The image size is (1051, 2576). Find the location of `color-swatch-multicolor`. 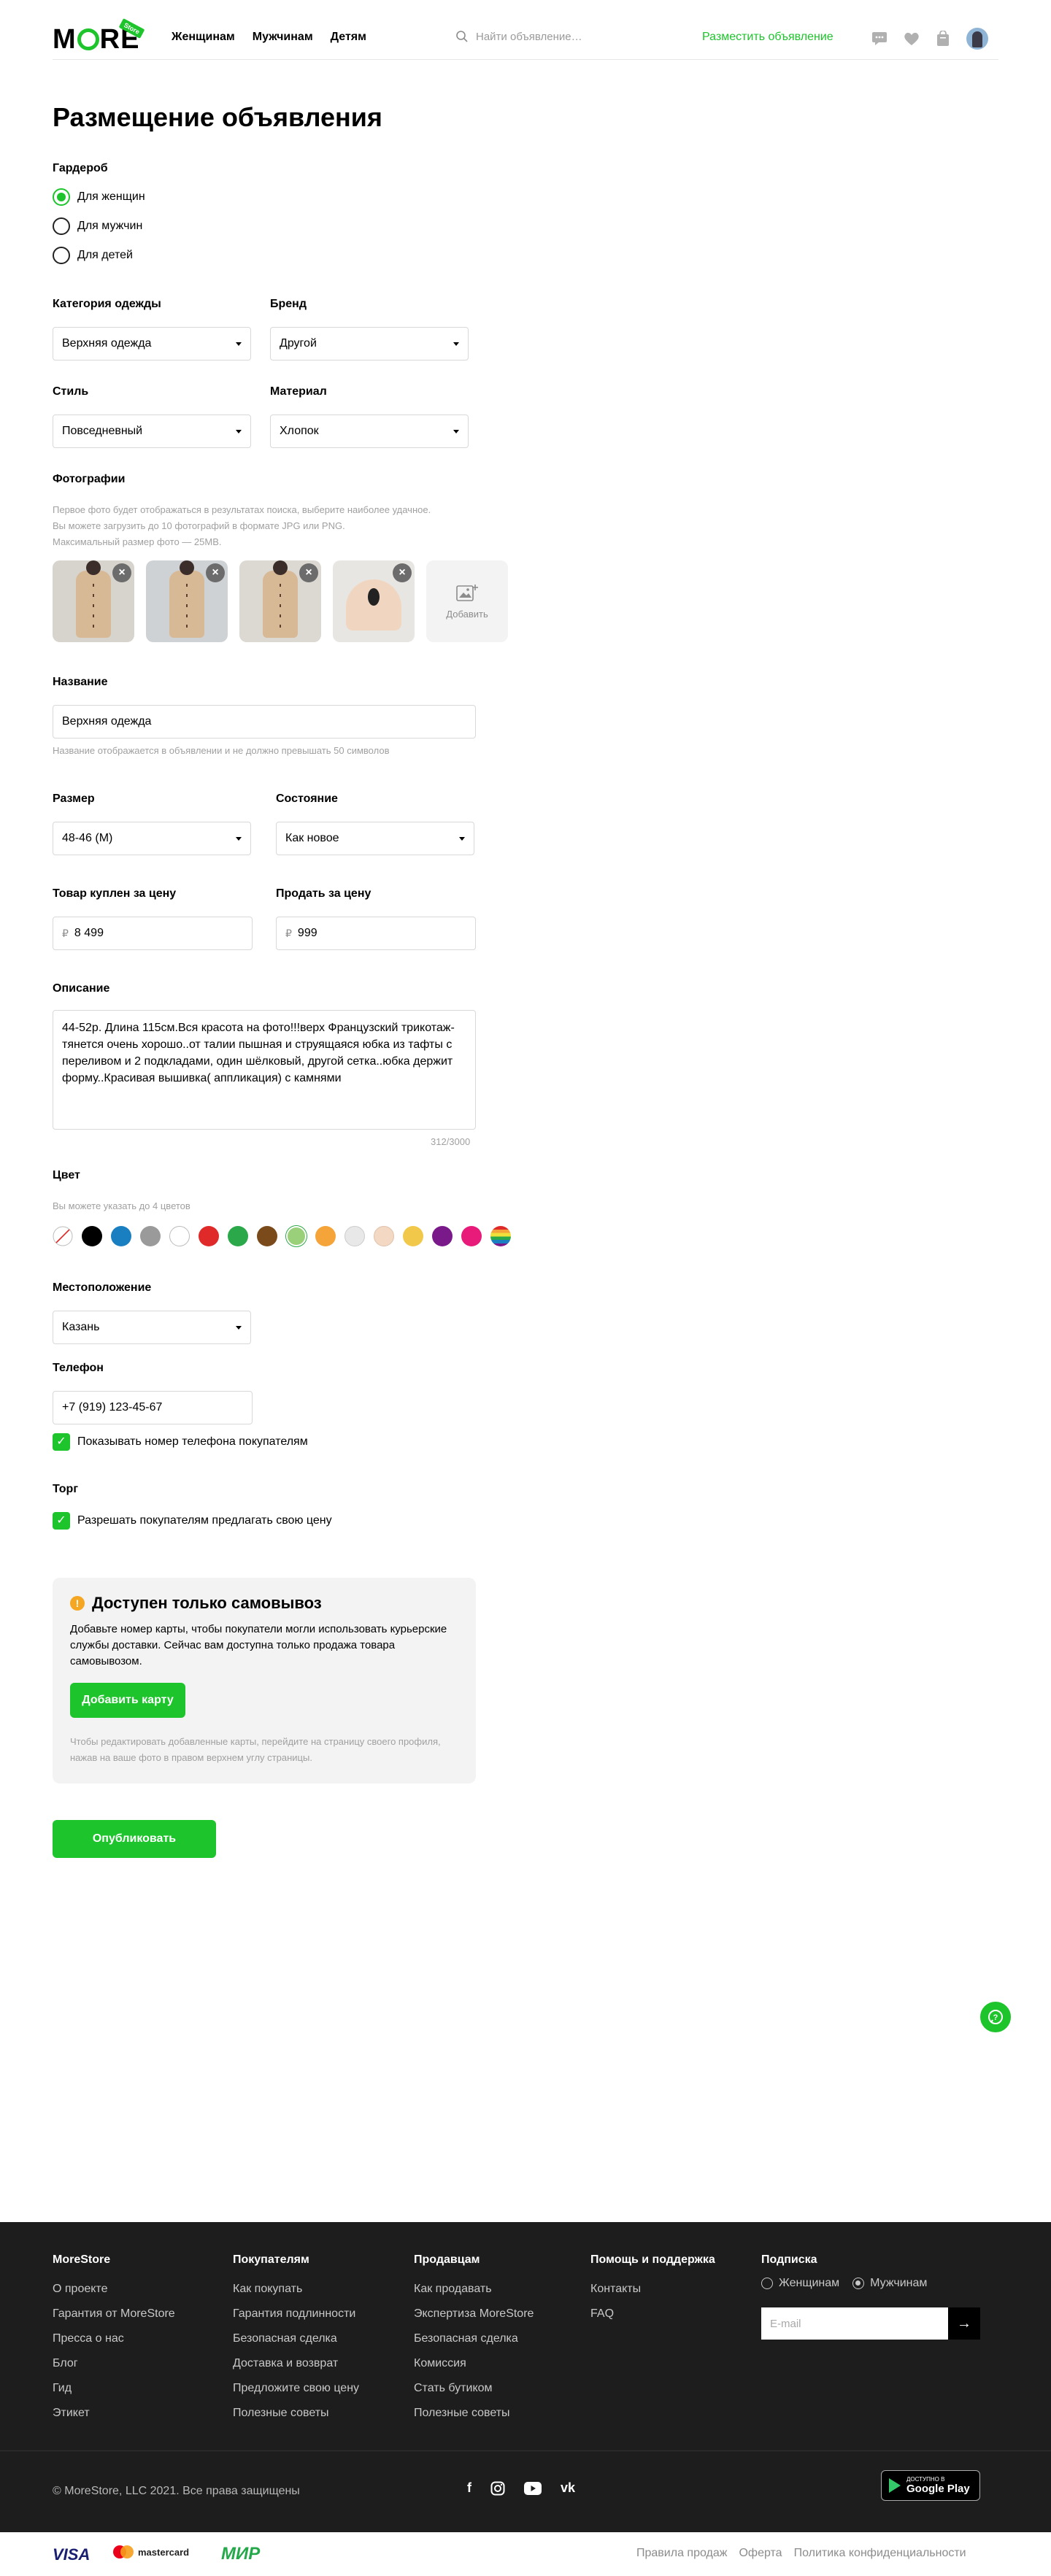

color-swatch-multicolor is located at coordinates (500, 1236).